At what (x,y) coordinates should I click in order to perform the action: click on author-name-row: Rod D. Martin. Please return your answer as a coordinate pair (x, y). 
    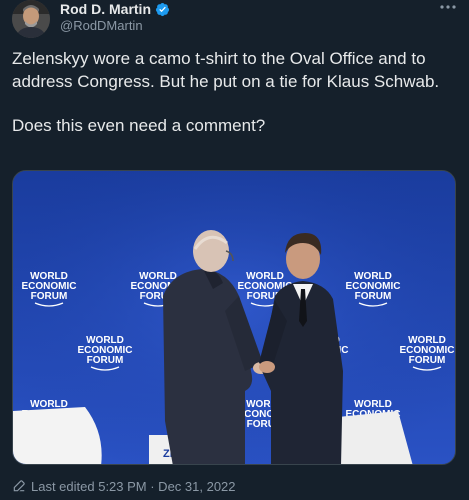
    Looking at the image, I should click on (115, 9).